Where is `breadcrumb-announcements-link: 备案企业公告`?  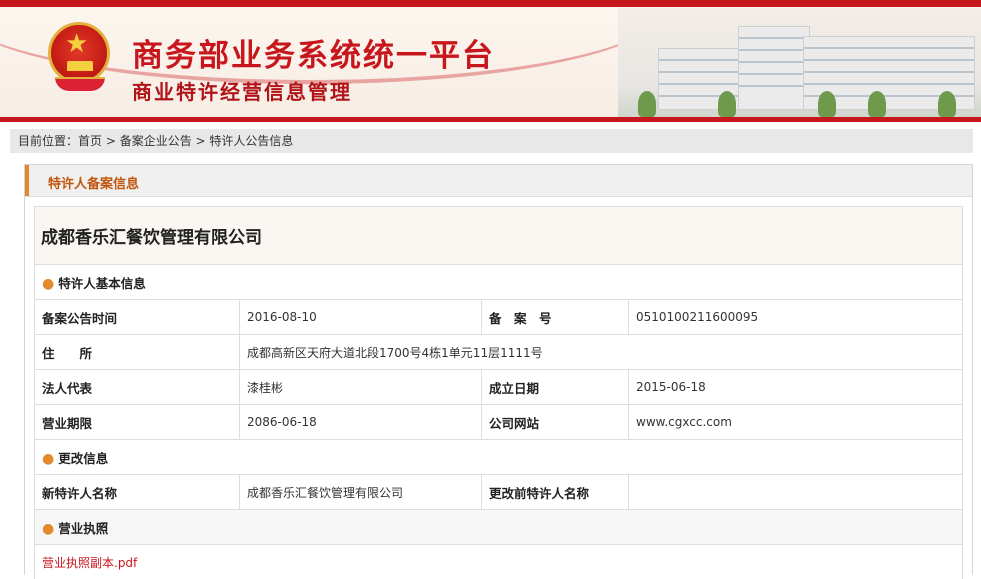 breadcrumb-announcements-link: 备案企业公告 is located at coordinates (156, 141).